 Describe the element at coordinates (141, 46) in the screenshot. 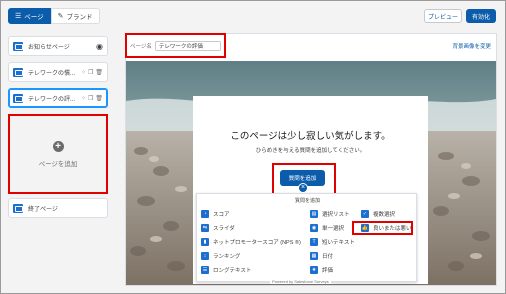

I see `page-name-label: ページ名` at that location.